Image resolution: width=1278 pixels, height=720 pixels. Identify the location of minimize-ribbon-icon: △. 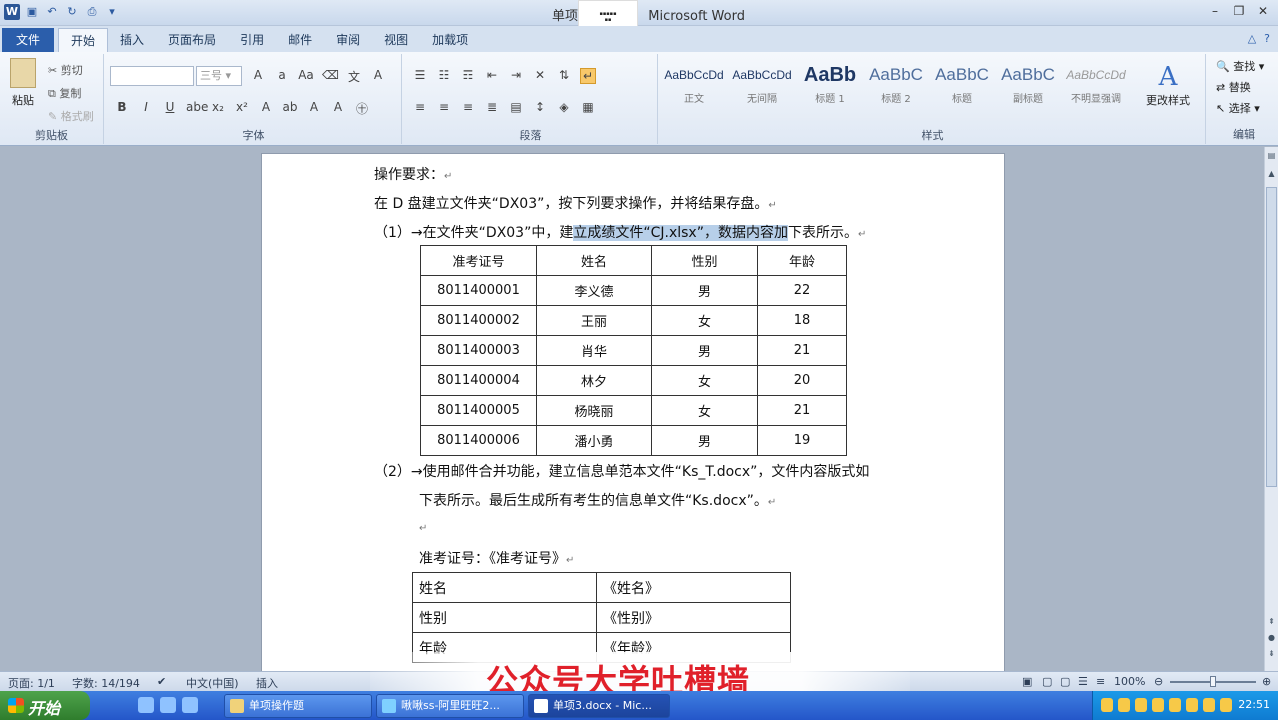
(1252, 38).